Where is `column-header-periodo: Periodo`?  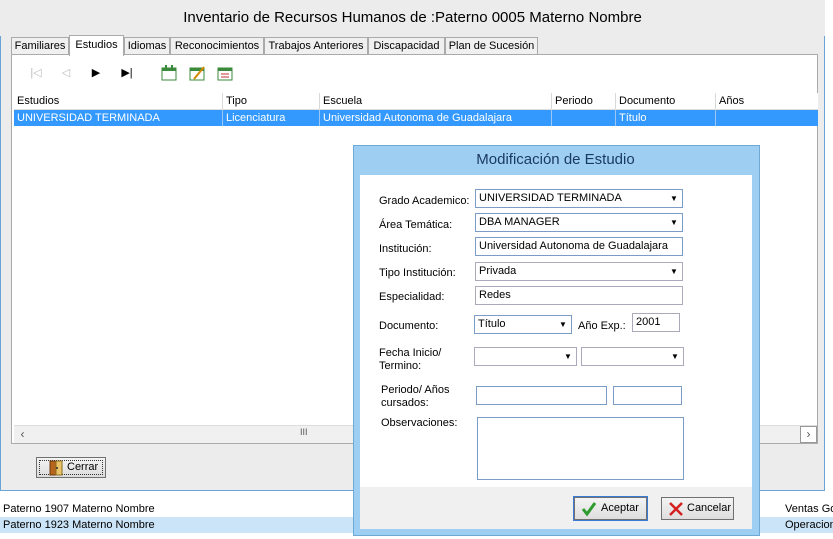 column-header-periodo: Periodo is located at coordinates (583, 101).